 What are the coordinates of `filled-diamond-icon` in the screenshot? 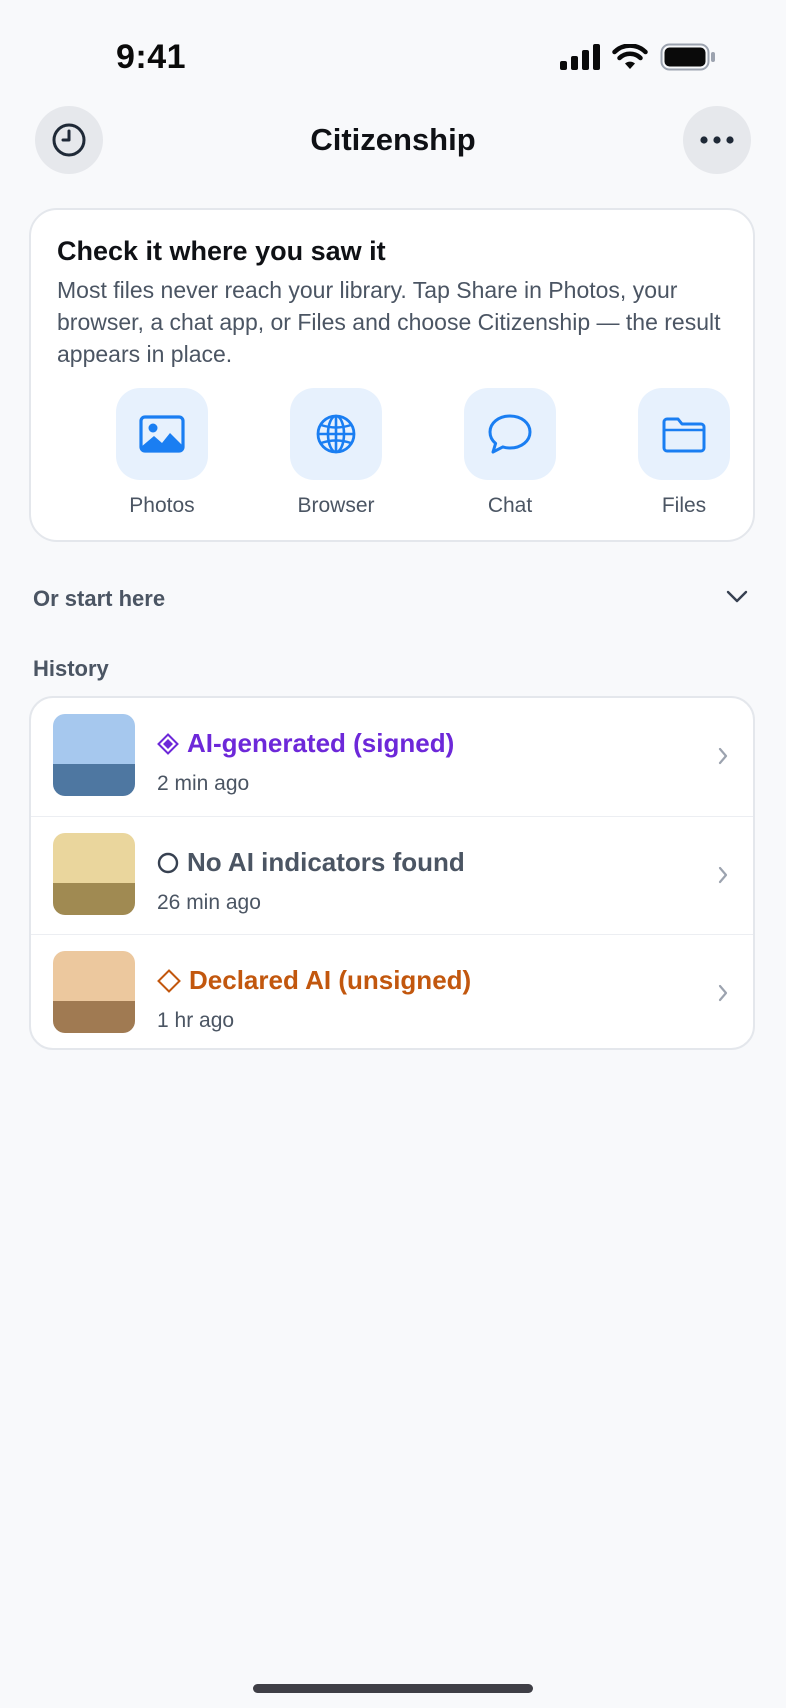 It's located at (168, 743).